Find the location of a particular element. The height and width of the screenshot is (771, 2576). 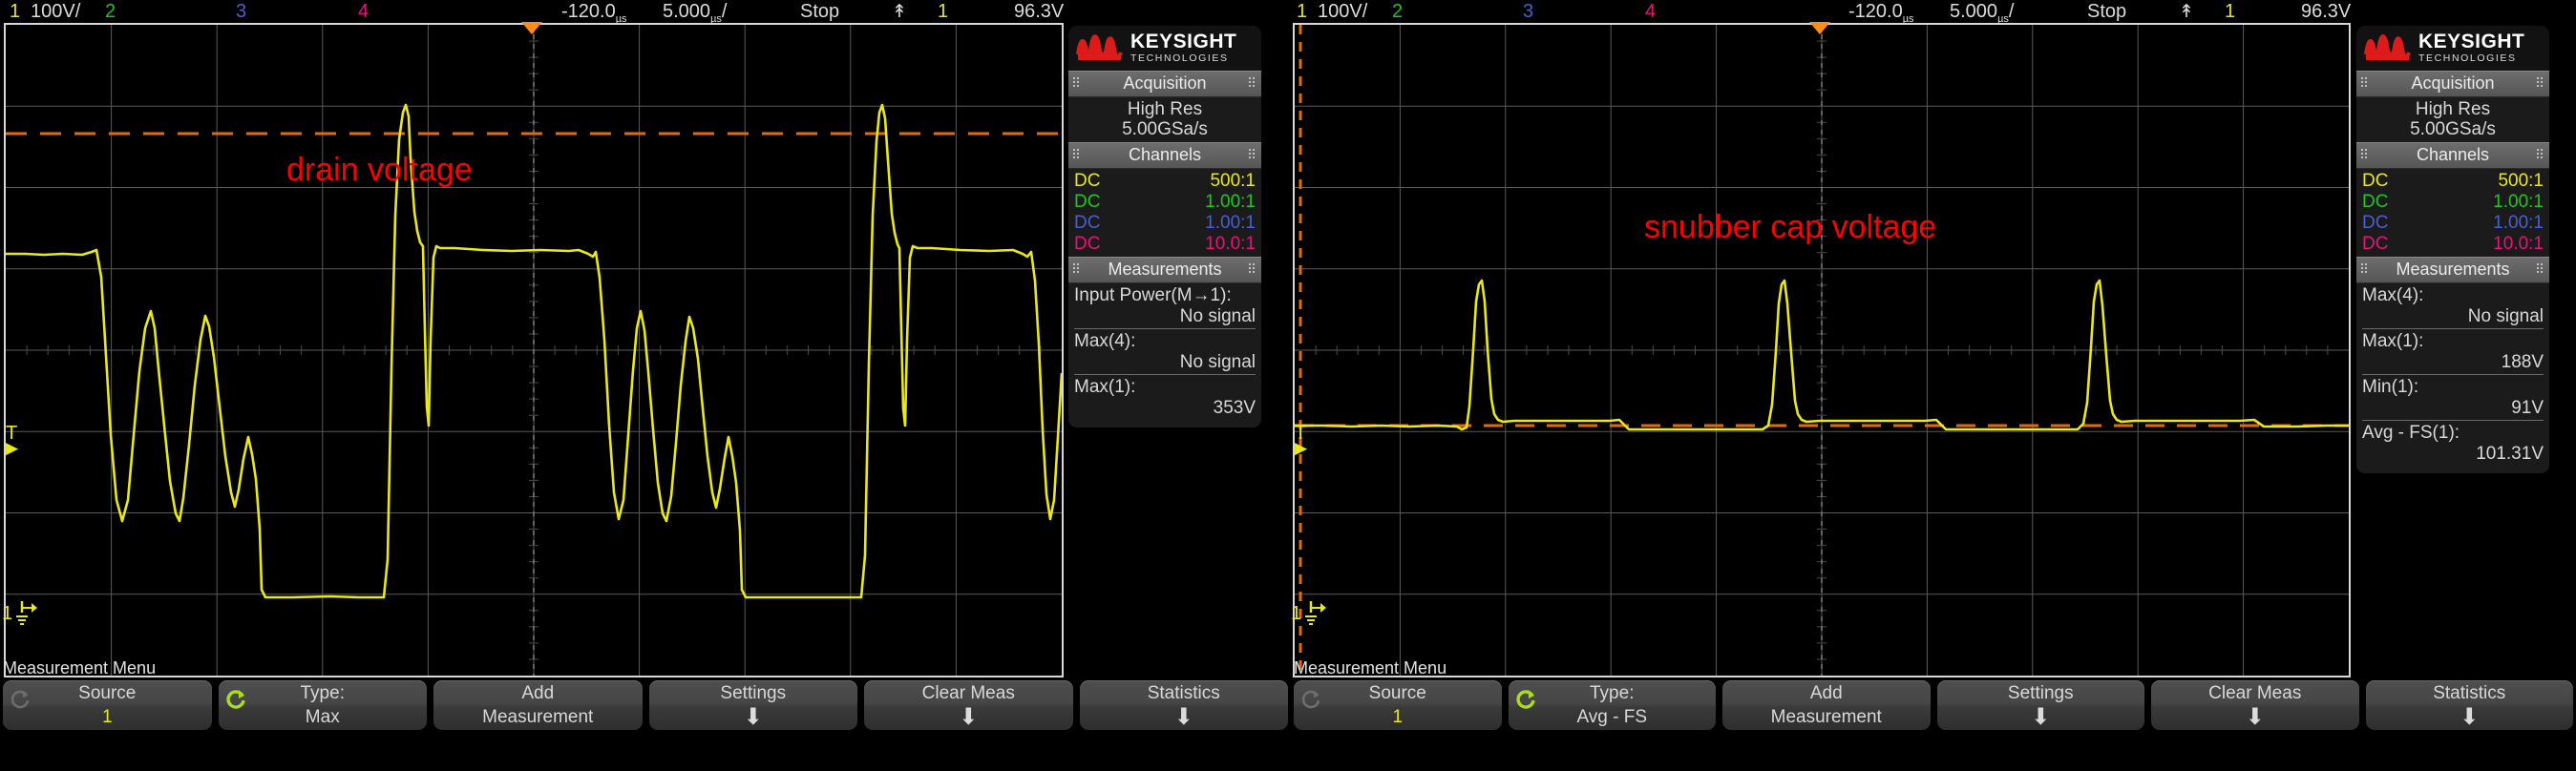

channels-section-body: DC 500:1 DC 1.00:1 DC 1.00:1 DC 10.0:1 is located at coordinates (1164, 213).